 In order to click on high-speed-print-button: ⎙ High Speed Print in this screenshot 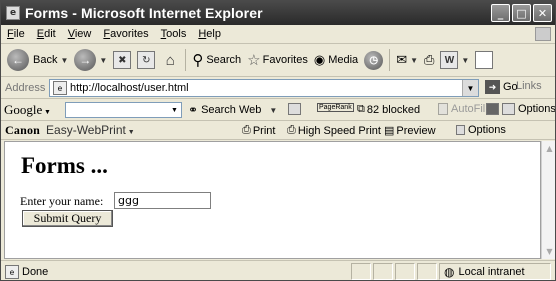, I will do `click(334, 130)`.